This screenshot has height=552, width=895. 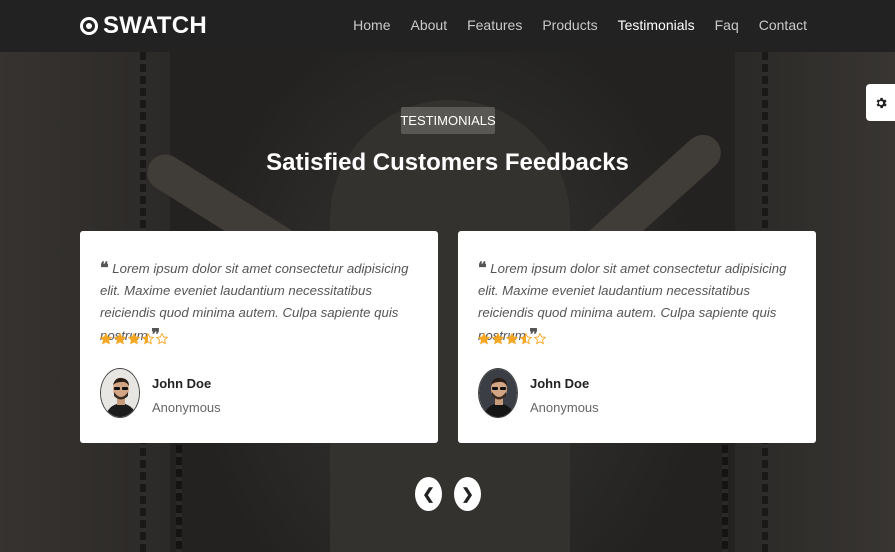 What do you see at coordinates (656, 25) in the screenshot?
I see `nav-item-testimonials: Testimonials` at bounding box center [656, 25].